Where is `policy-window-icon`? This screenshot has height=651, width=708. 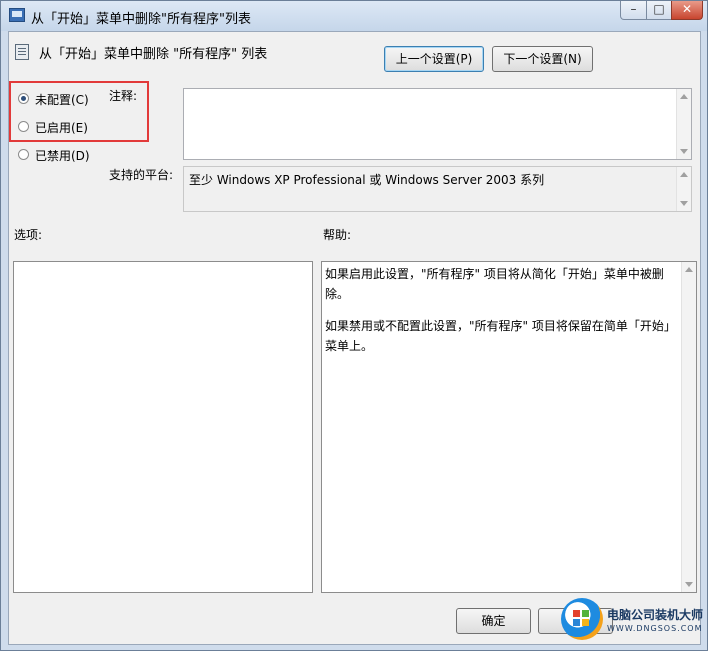
policy-window-icon is located at coordinates (17, 15).